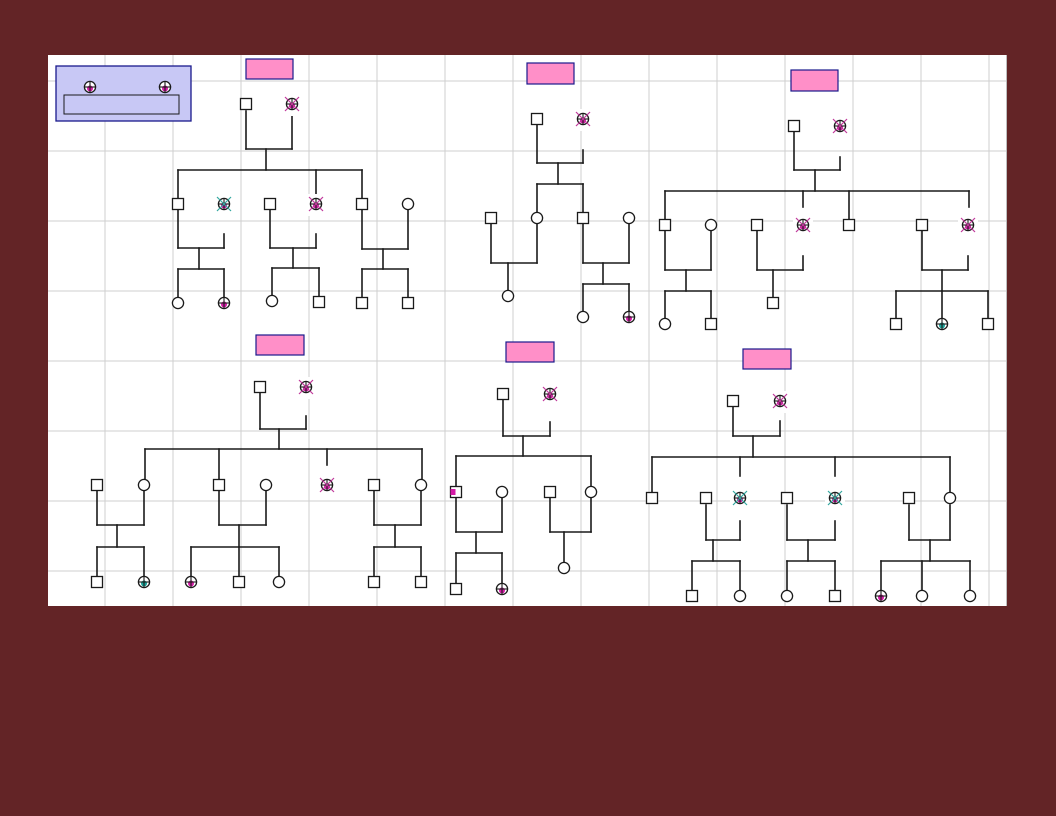 Image resolution: width=1056 pixels, height=816 pixels. I want to click on legend-panel, so click(123, 93).